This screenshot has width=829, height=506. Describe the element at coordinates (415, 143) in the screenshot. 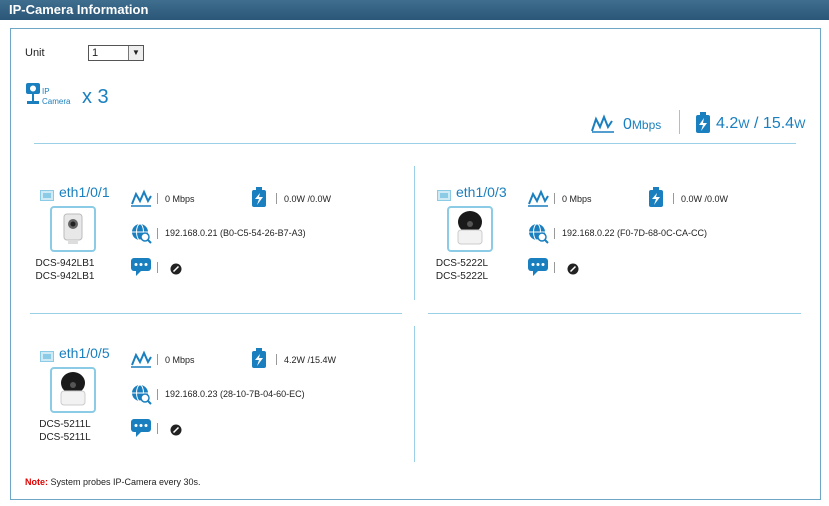

I see `summary-separator` at that location.